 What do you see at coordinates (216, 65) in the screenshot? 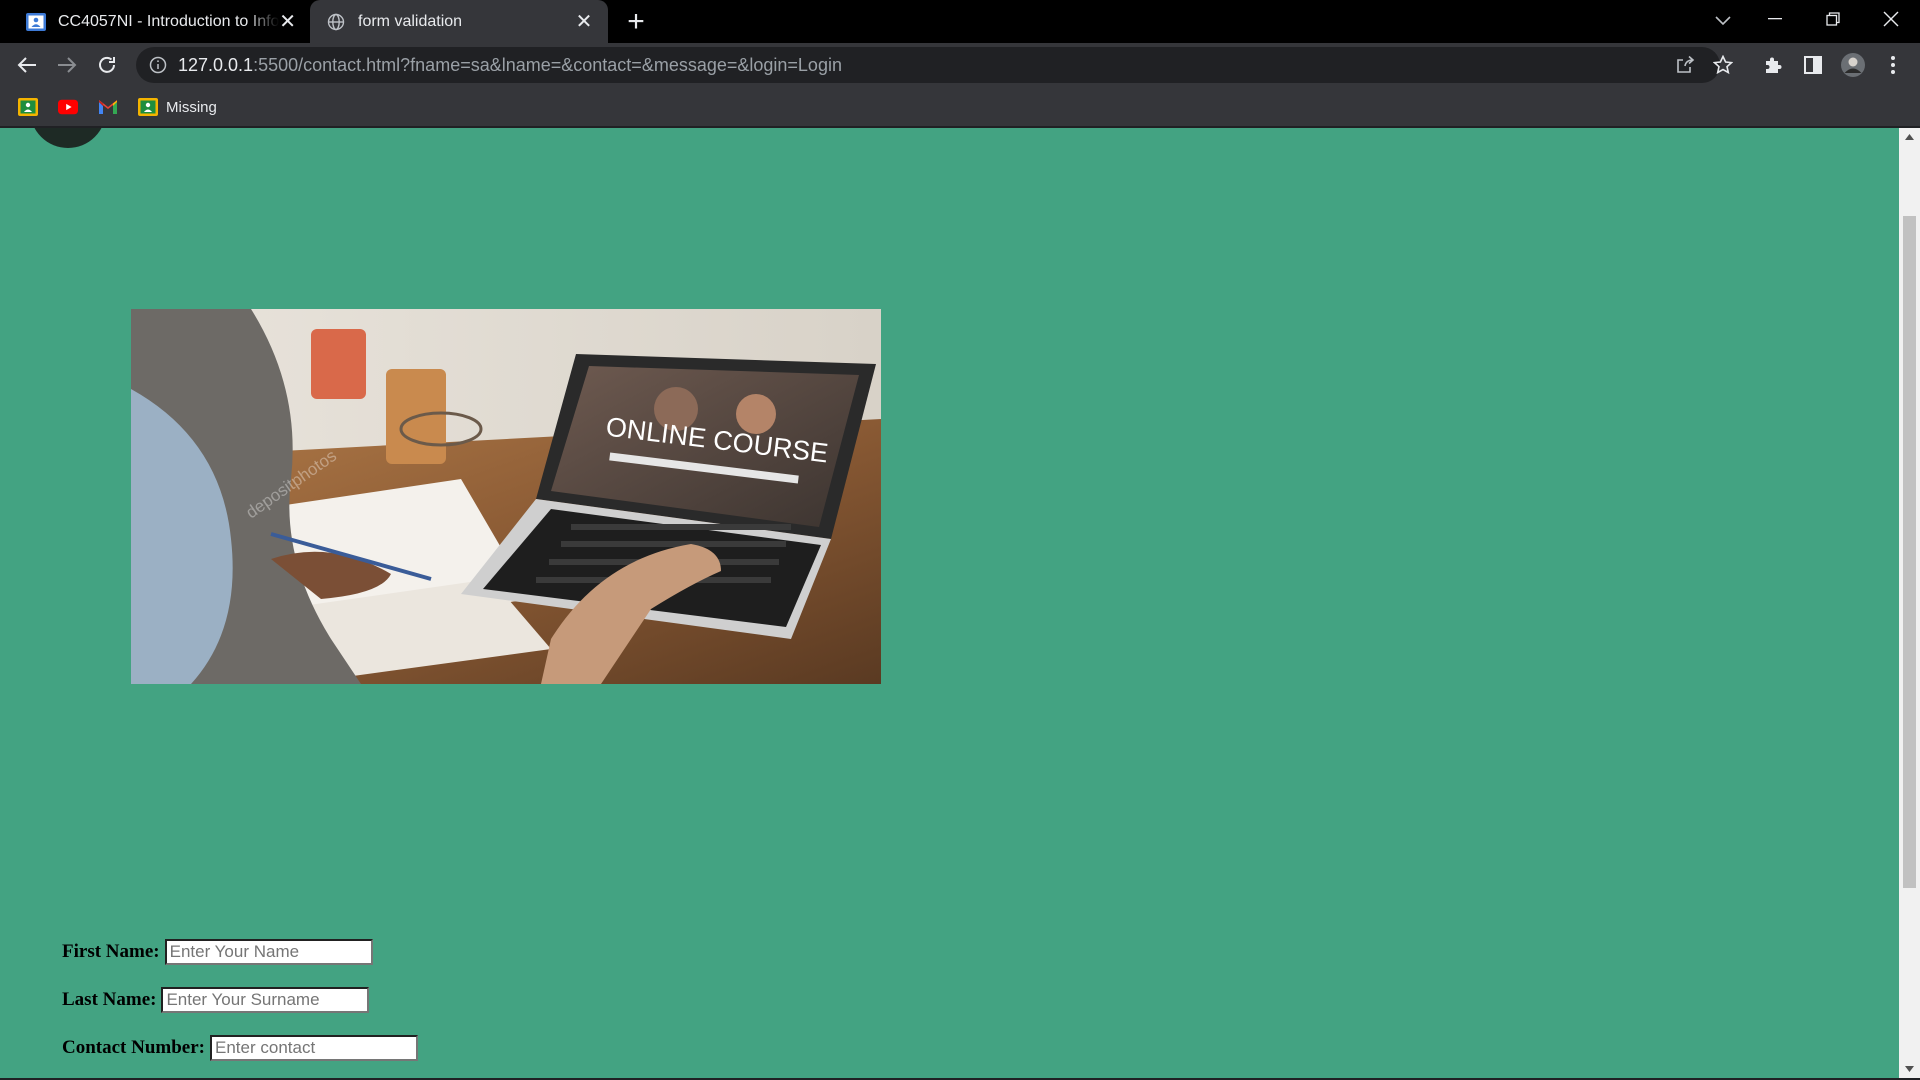
I see `url-host: 127.0.0.1` at bounding box center [216, 65].